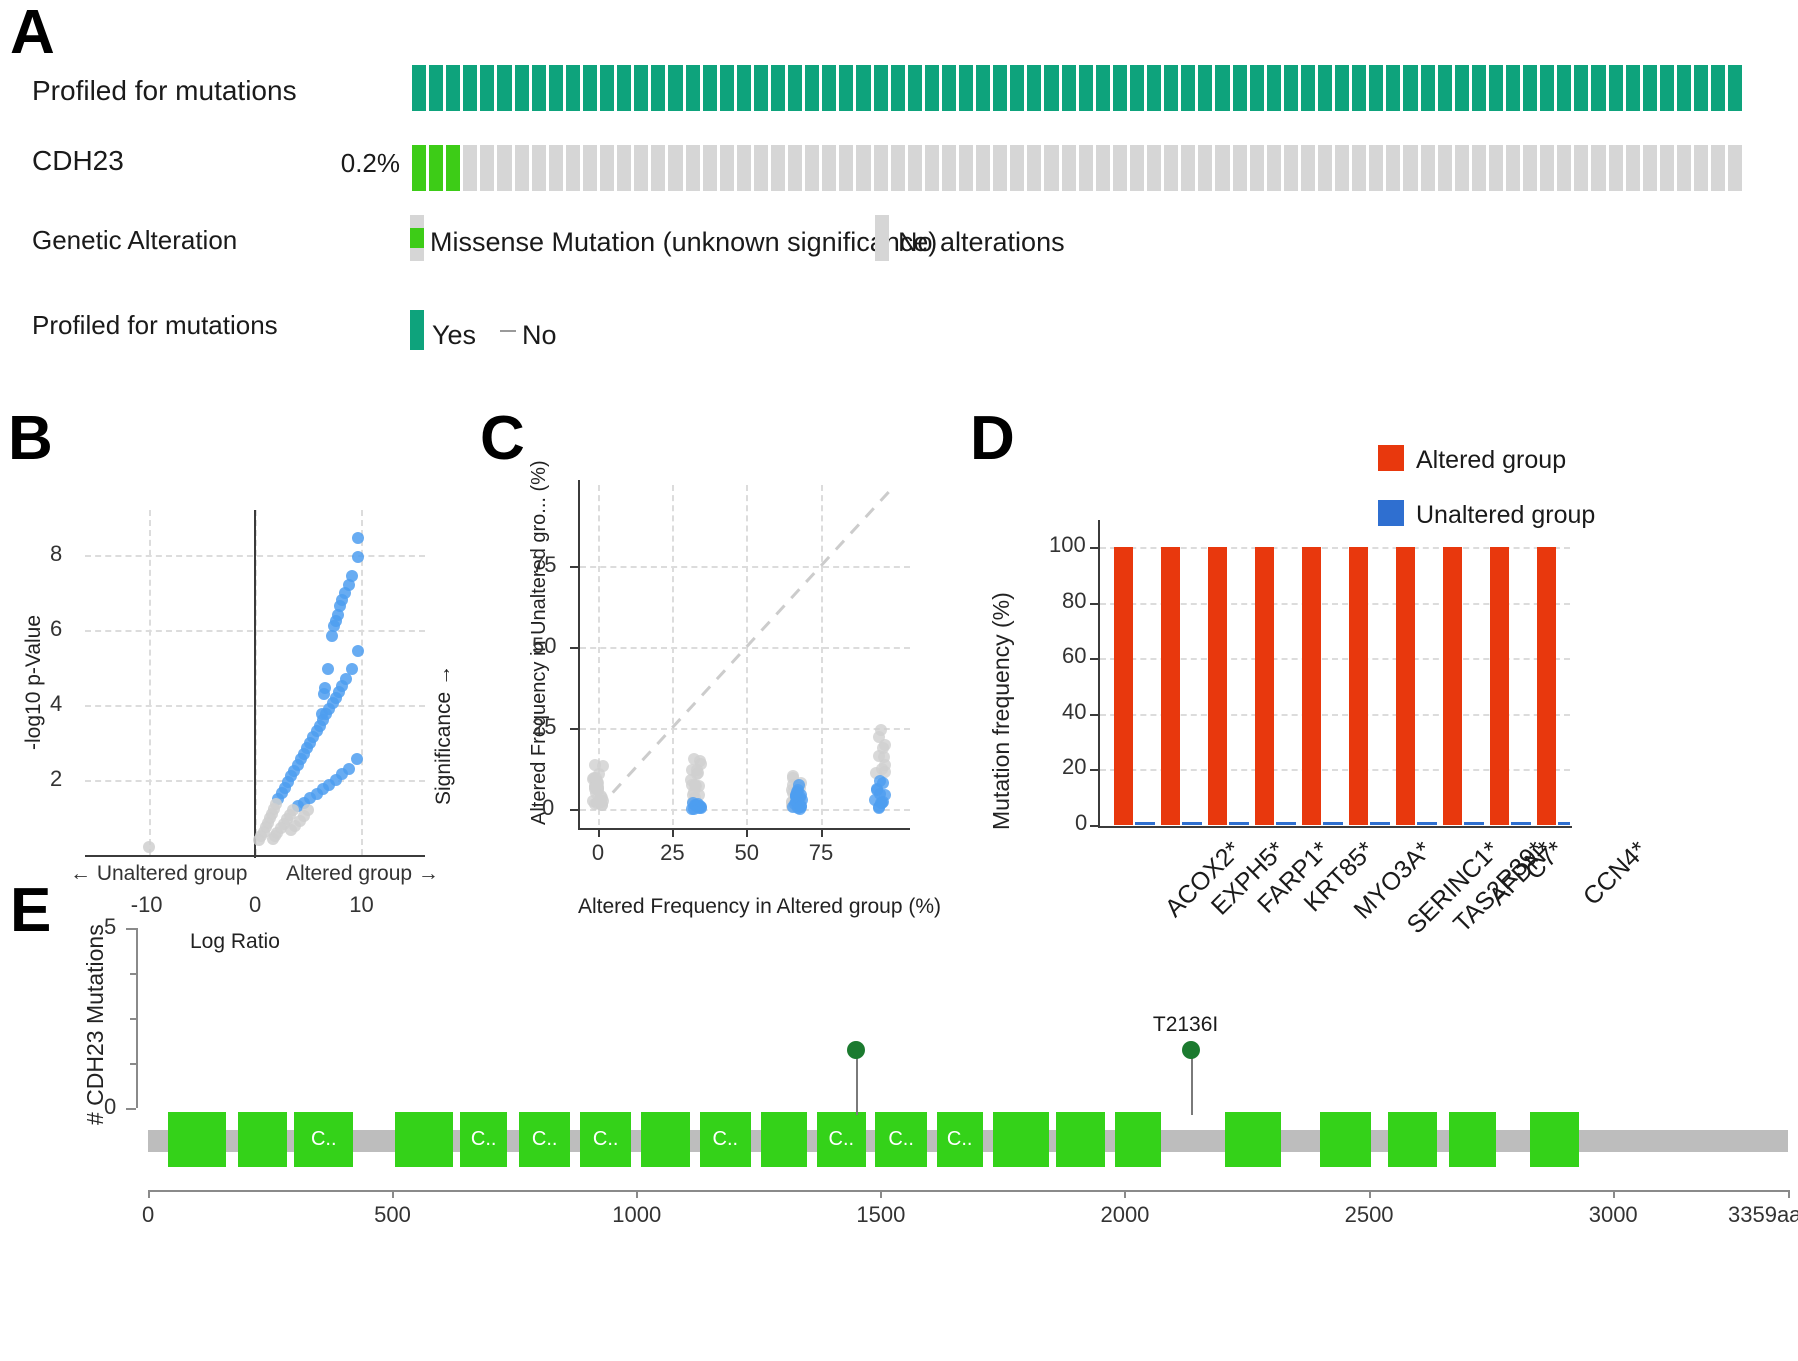 The width and height of the screenshot is (1798, 1361). I want to click on panel-e-domain-8: C.., so click(725, 1139).